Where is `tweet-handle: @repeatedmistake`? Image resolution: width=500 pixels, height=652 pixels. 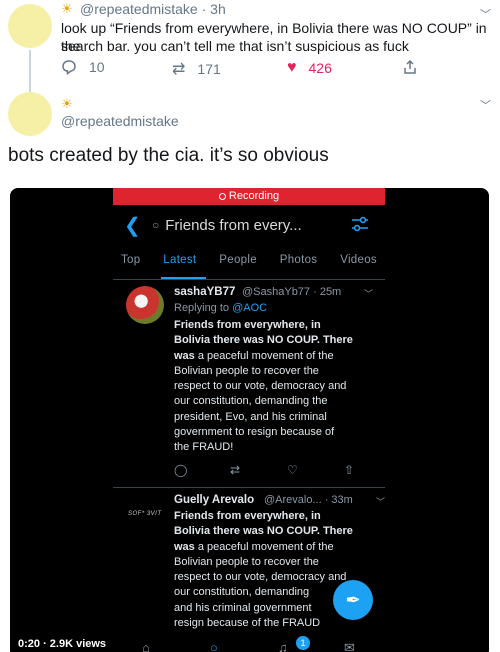 tweet-handle: @repeatedmistake is located at coordinates (120, 121).